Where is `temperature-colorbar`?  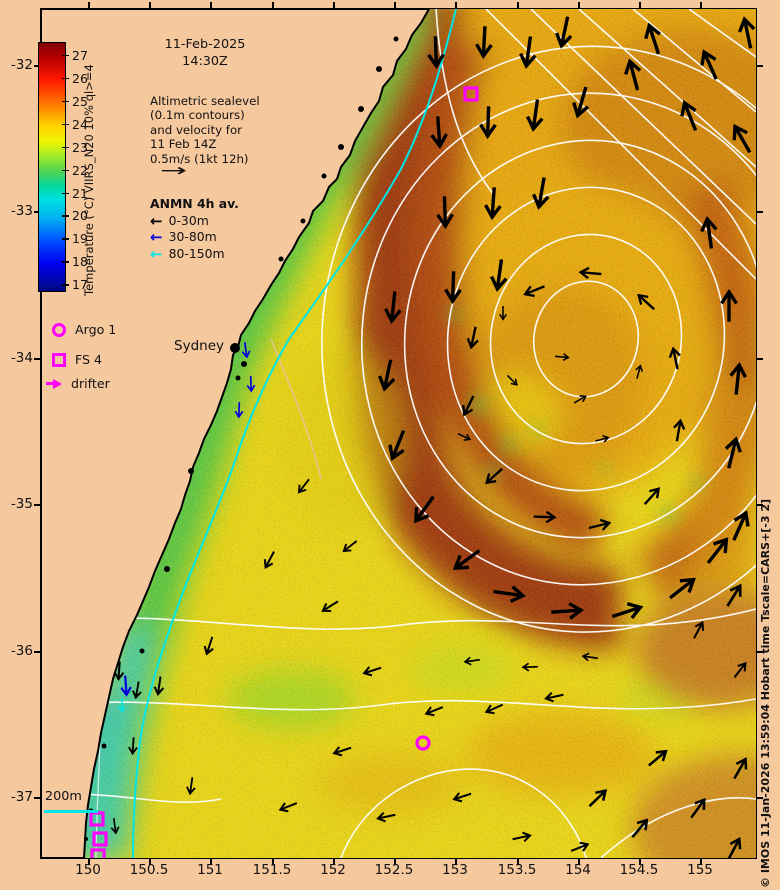 temperature-colorbar is located at coordinates (52, 167).